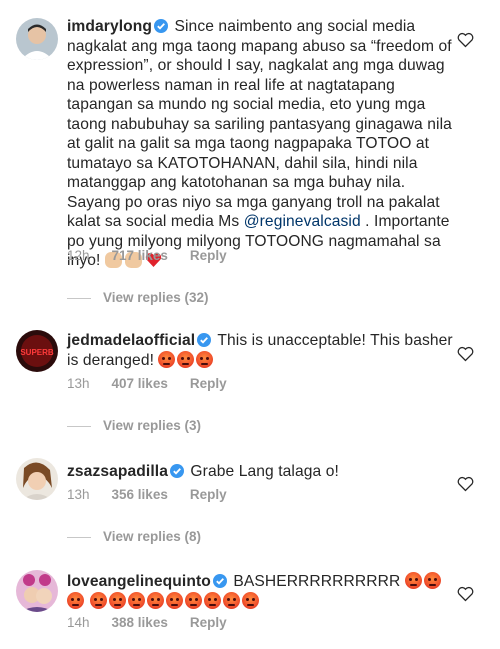 Image resolution: width=500 pixels, height=649 pixels. I want to click on view-replies-button: View replies (3), so click(134, 425).